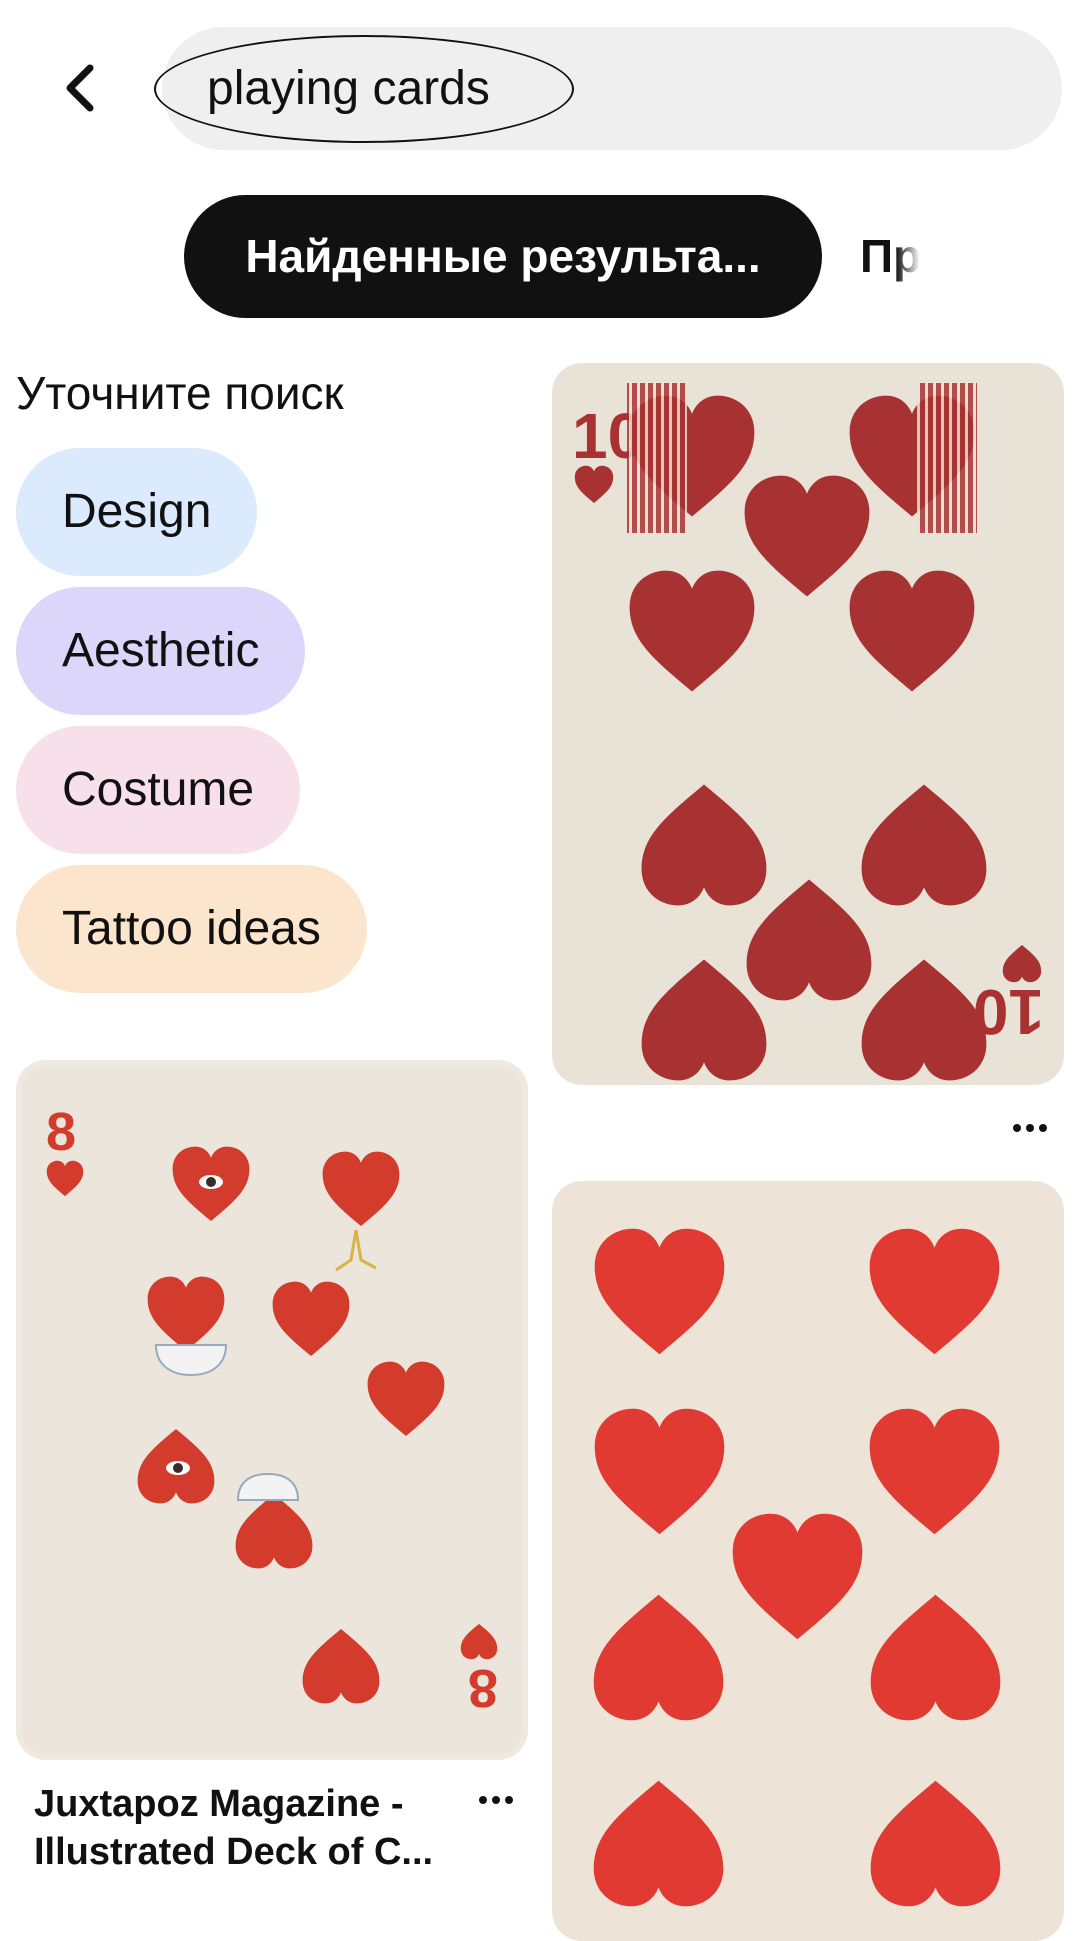 The width and height of the screenshot is (1080, 1941). What do you see at coordinates (161, 651) in the screenshot?
I see `chip-aesthetic: Aesthetic` at bounding box center [161, 651].